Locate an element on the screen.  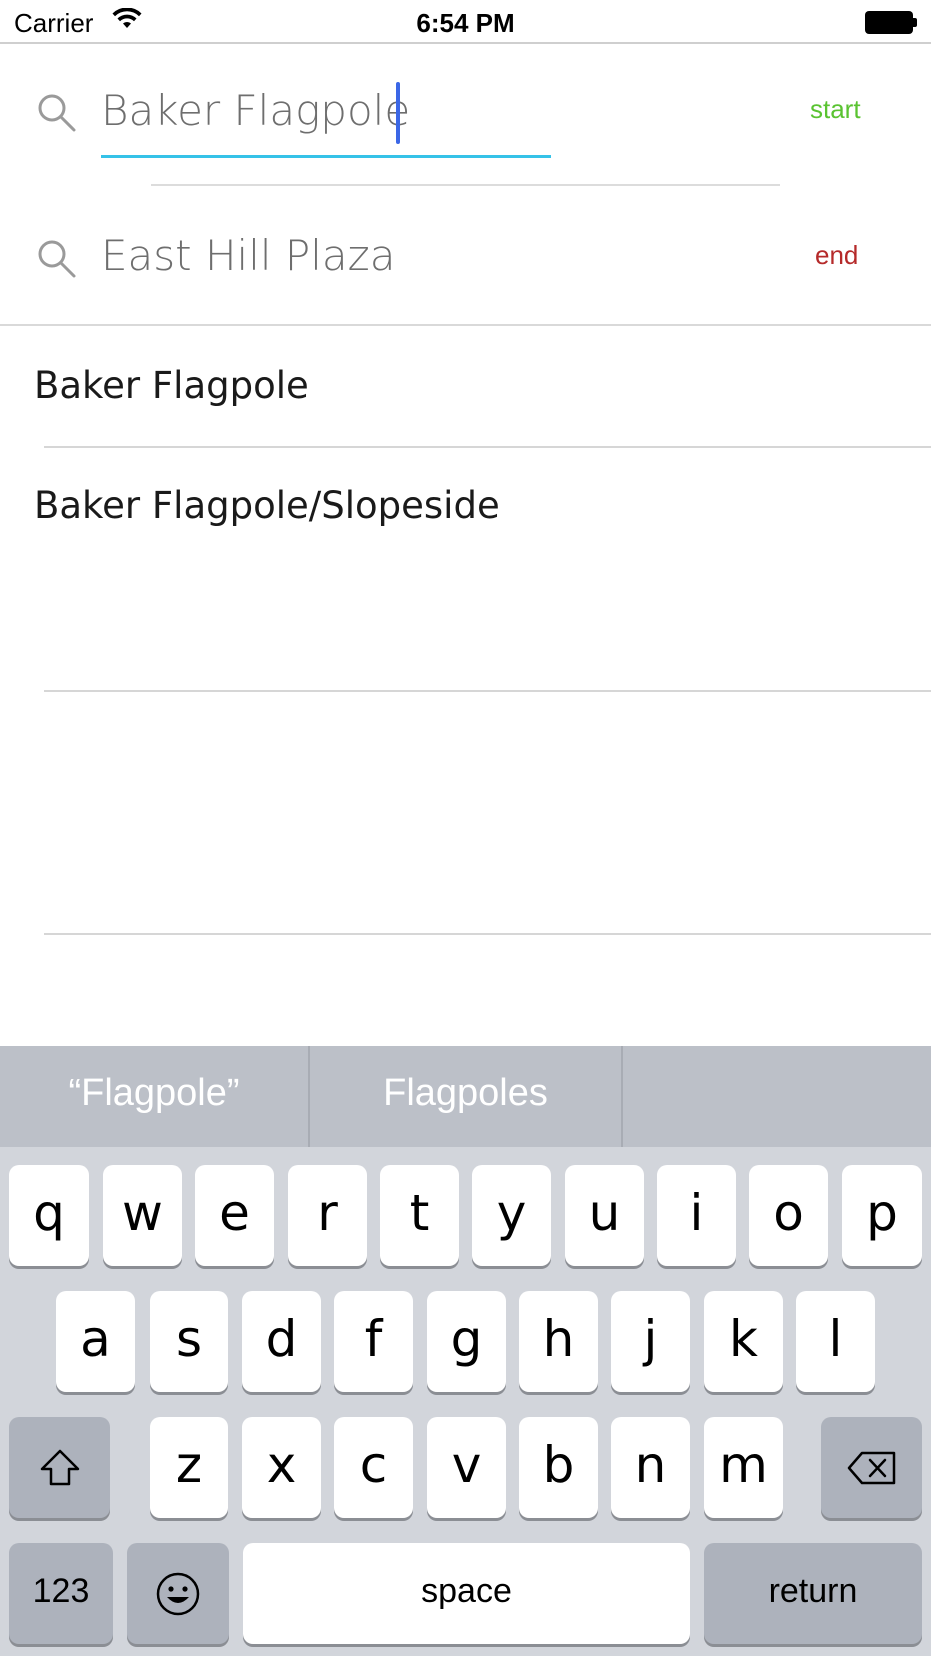
suggestion-bar: “Flagpole” Flagpoles is located at coordinates (465, 1096).